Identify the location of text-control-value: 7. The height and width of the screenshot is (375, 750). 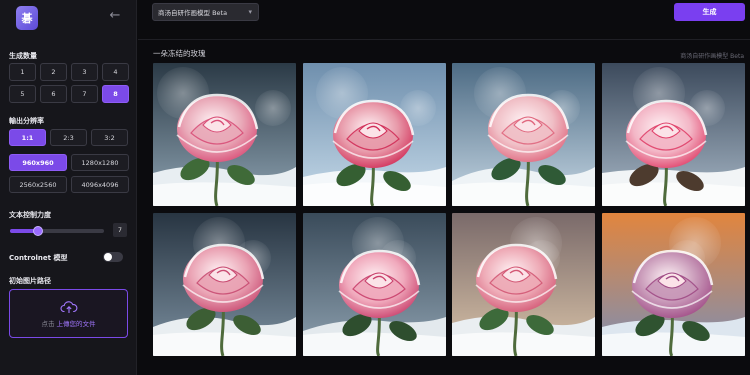
(120, 230).